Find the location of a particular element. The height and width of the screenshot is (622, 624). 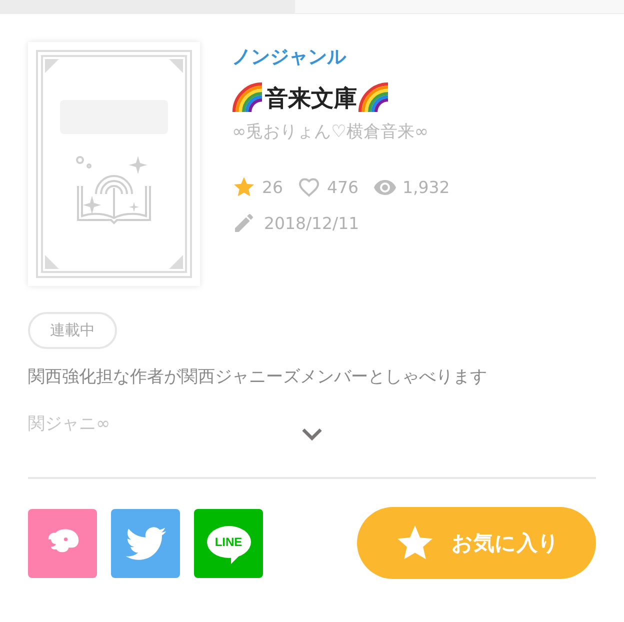

line-share-button: LINE is located at coordinates (228, 543).